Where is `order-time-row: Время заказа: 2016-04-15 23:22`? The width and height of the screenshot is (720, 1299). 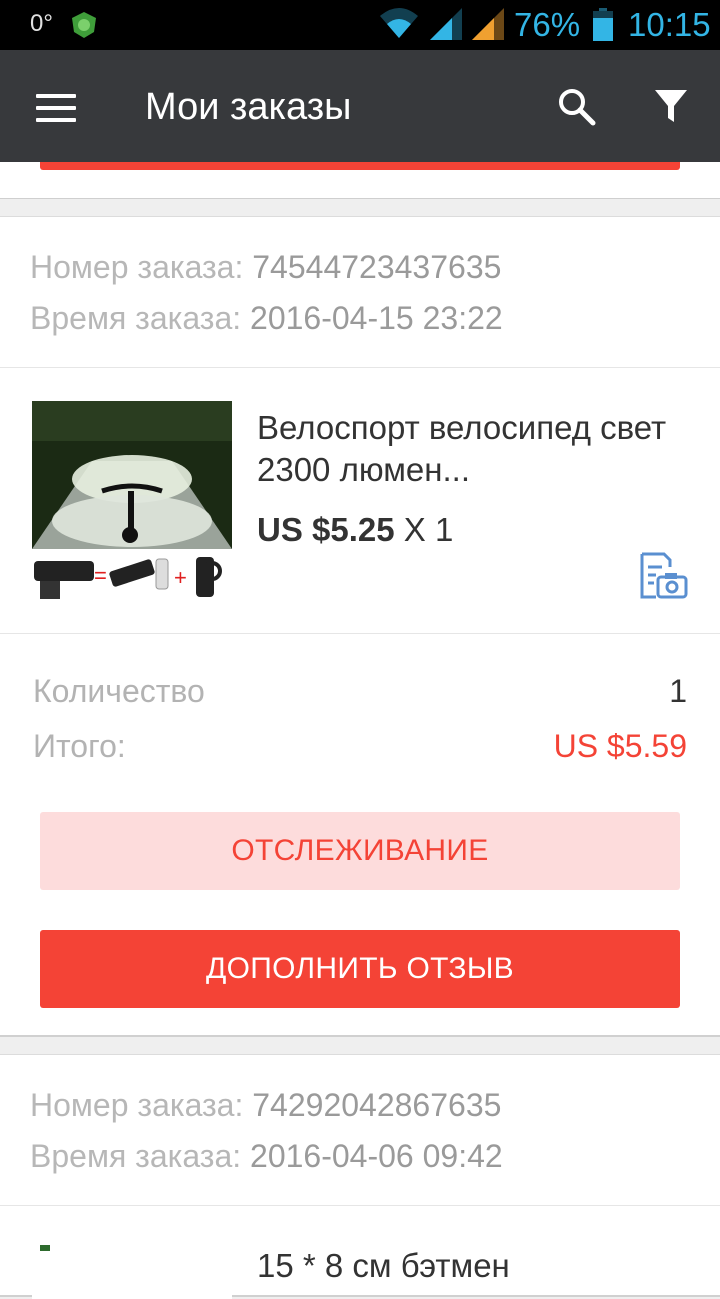 order-time-row: Время заказа: 2016-04-15 23:22 is located at coordinates (266, 318).